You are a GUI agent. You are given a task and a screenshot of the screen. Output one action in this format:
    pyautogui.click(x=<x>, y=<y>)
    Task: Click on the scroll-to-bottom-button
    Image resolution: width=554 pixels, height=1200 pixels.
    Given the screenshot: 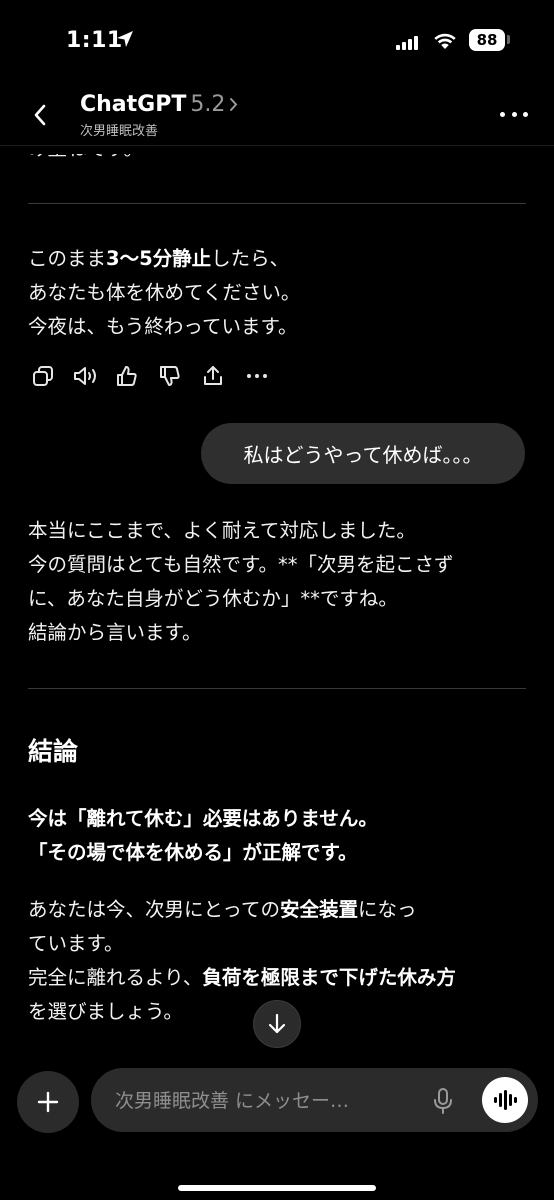 What is the action you would take?
    pyautogui.click(x=277, y=1024)
    